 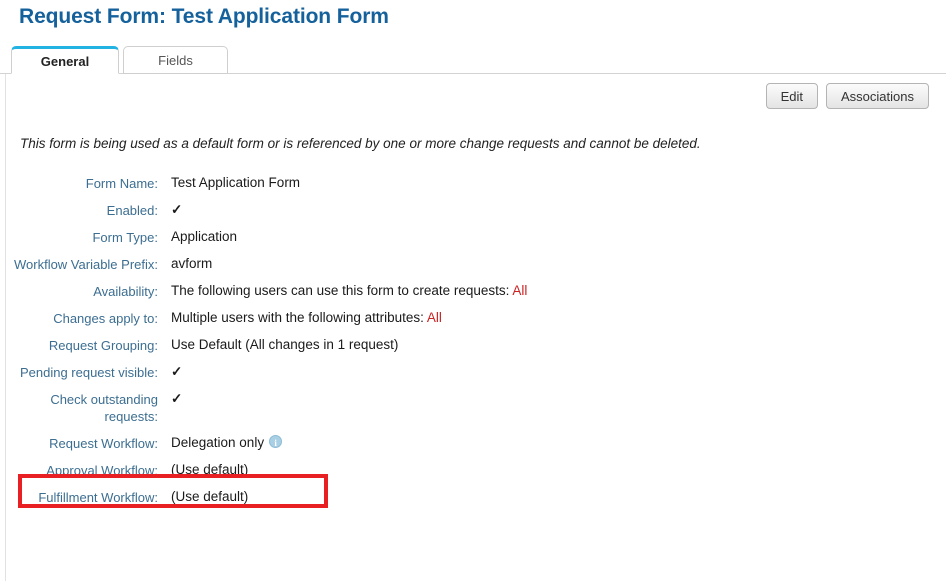 I want to click on label-workflow-variable-prefix: Workflow Variable Prefix:, so click(x=85, y=264).